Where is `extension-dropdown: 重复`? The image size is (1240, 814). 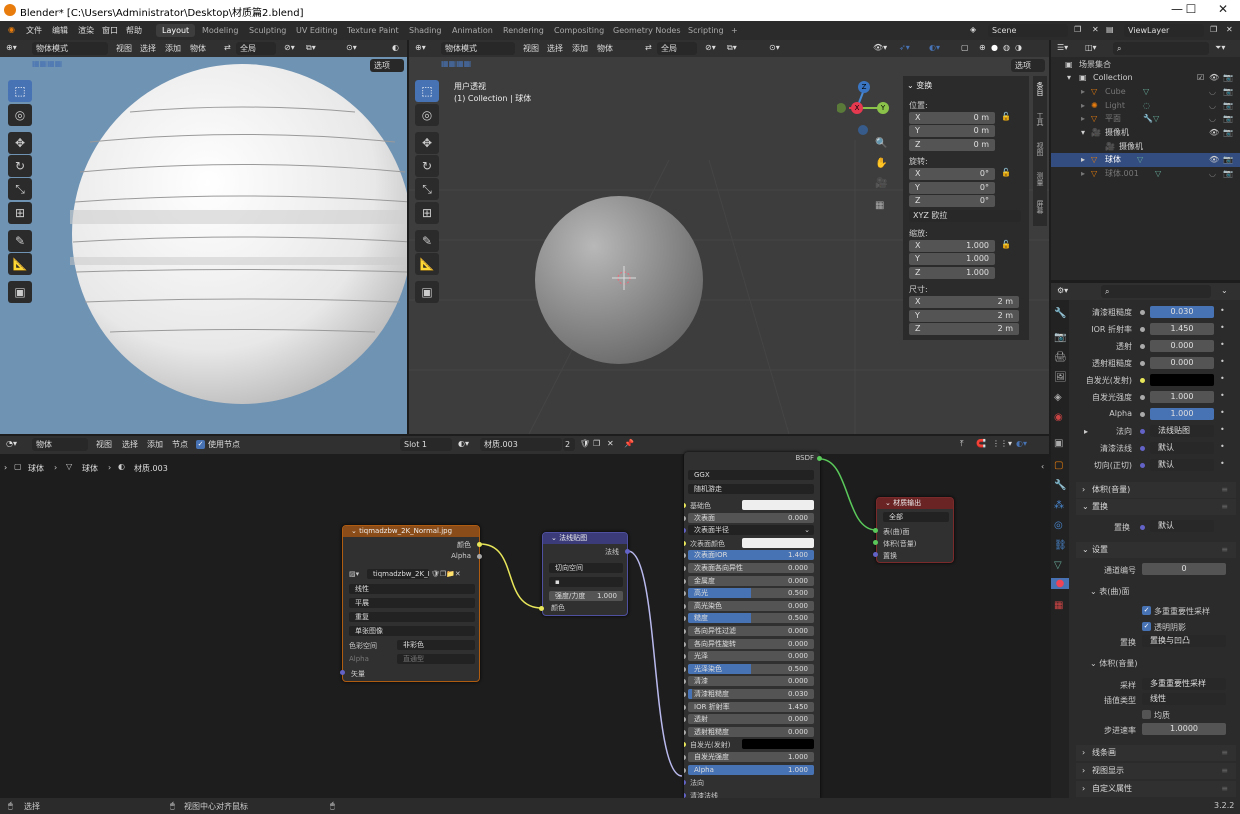 extension-dropdown: 重复 is located at coordinates (412, 617).